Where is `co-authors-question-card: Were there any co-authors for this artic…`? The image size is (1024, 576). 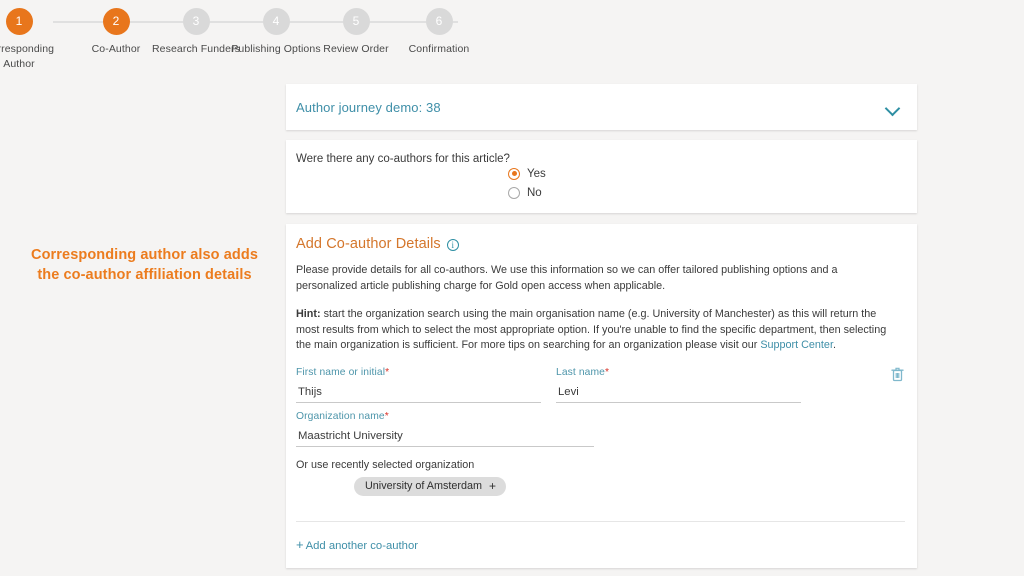 co-authors-question-card: Were there any co-authors for this artic… is located at coordinates (601, 176).